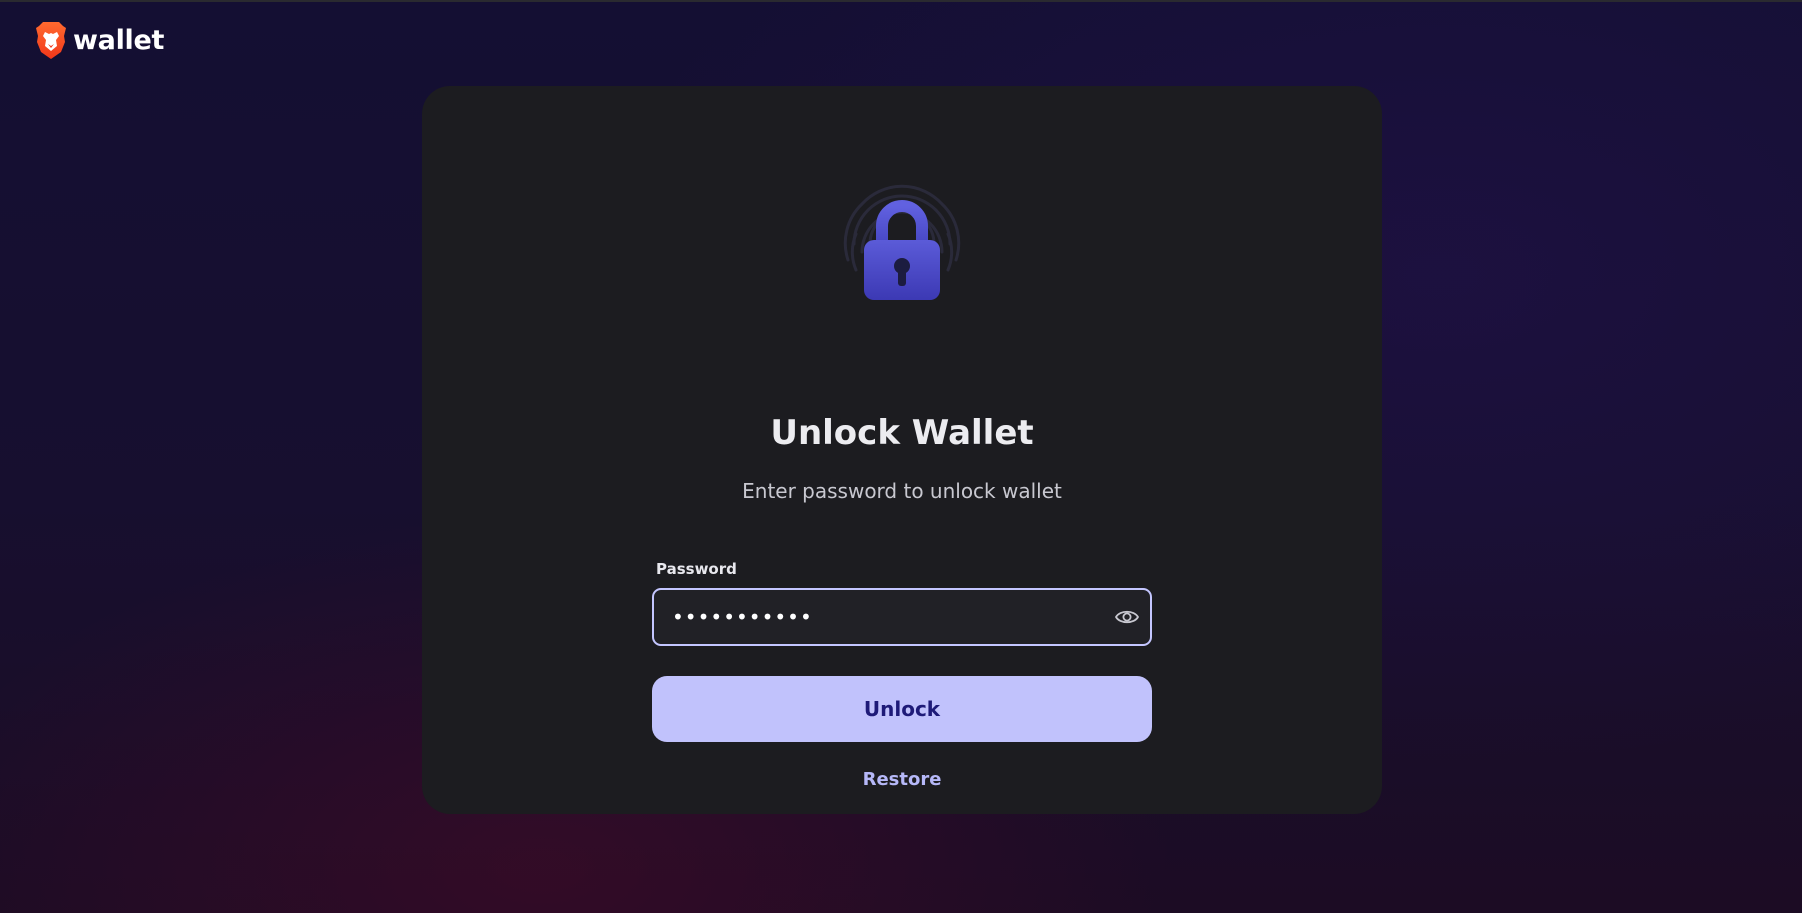  I want to click on brave-lion-icon, so click(51, 40).